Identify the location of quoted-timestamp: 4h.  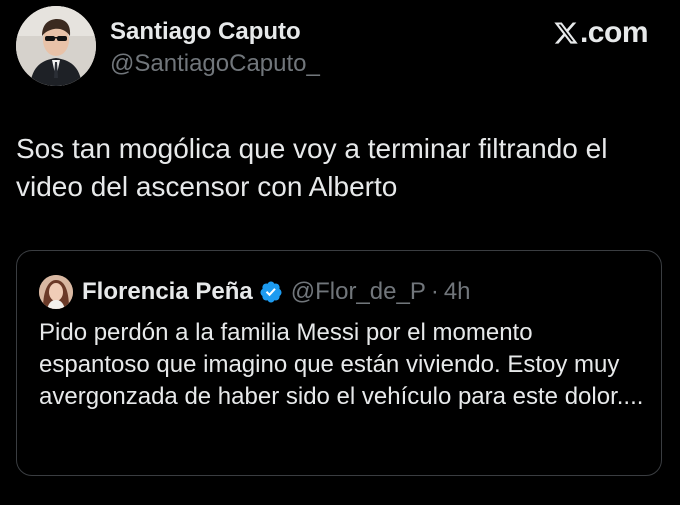
(457, 292).